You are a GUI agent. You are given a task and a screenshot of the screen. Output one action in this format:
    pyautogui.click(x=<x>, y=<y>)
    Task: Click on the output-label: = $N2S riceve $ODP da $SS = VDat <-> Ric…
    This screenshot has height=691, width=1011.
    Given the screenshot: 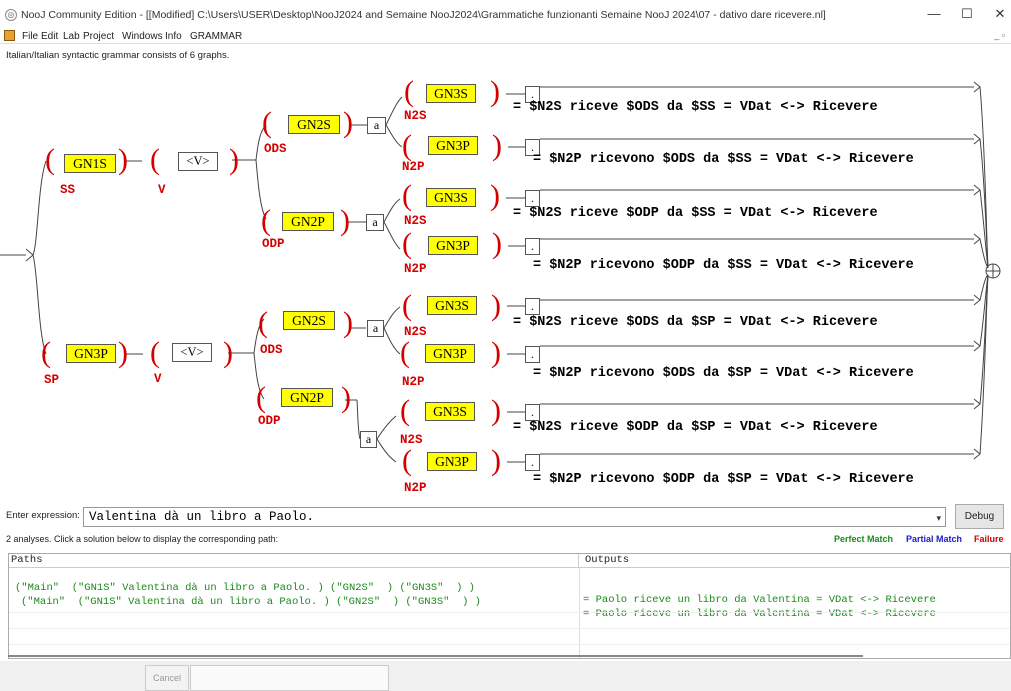 What is the action you would take?
    pyautogui.click(x=695, y=213)
    